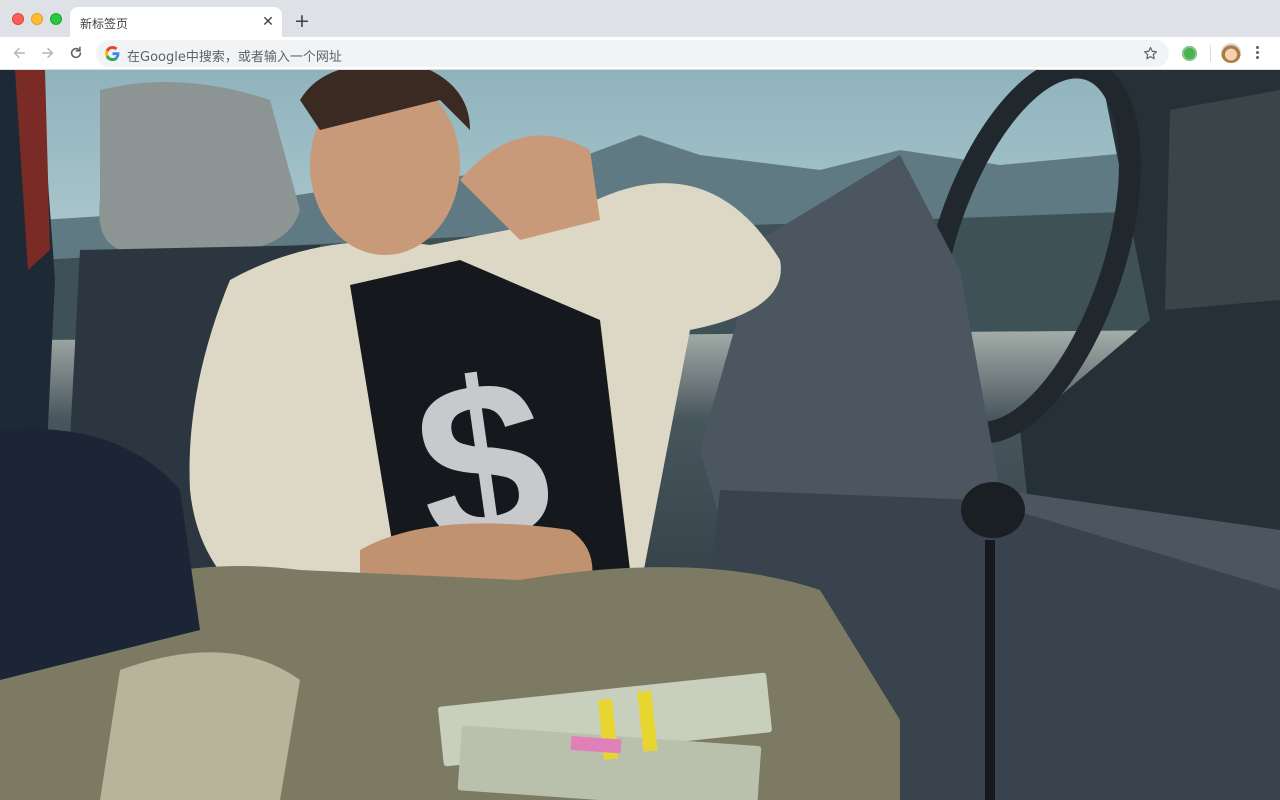 The height and width of the screenshot is (800, 1280). Describe the element at coordinates (1257, 53) in the screenshot. I see `vertical-dots-menu-icon` at that location.